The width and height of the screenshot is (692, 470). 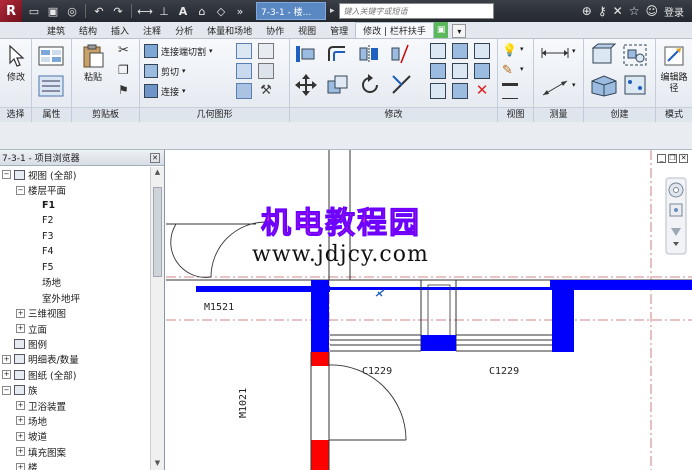 What do you see at coordinates (375, 343) in the screenshot?
I see `window-c1229-left` at bounding box center [375, 343].